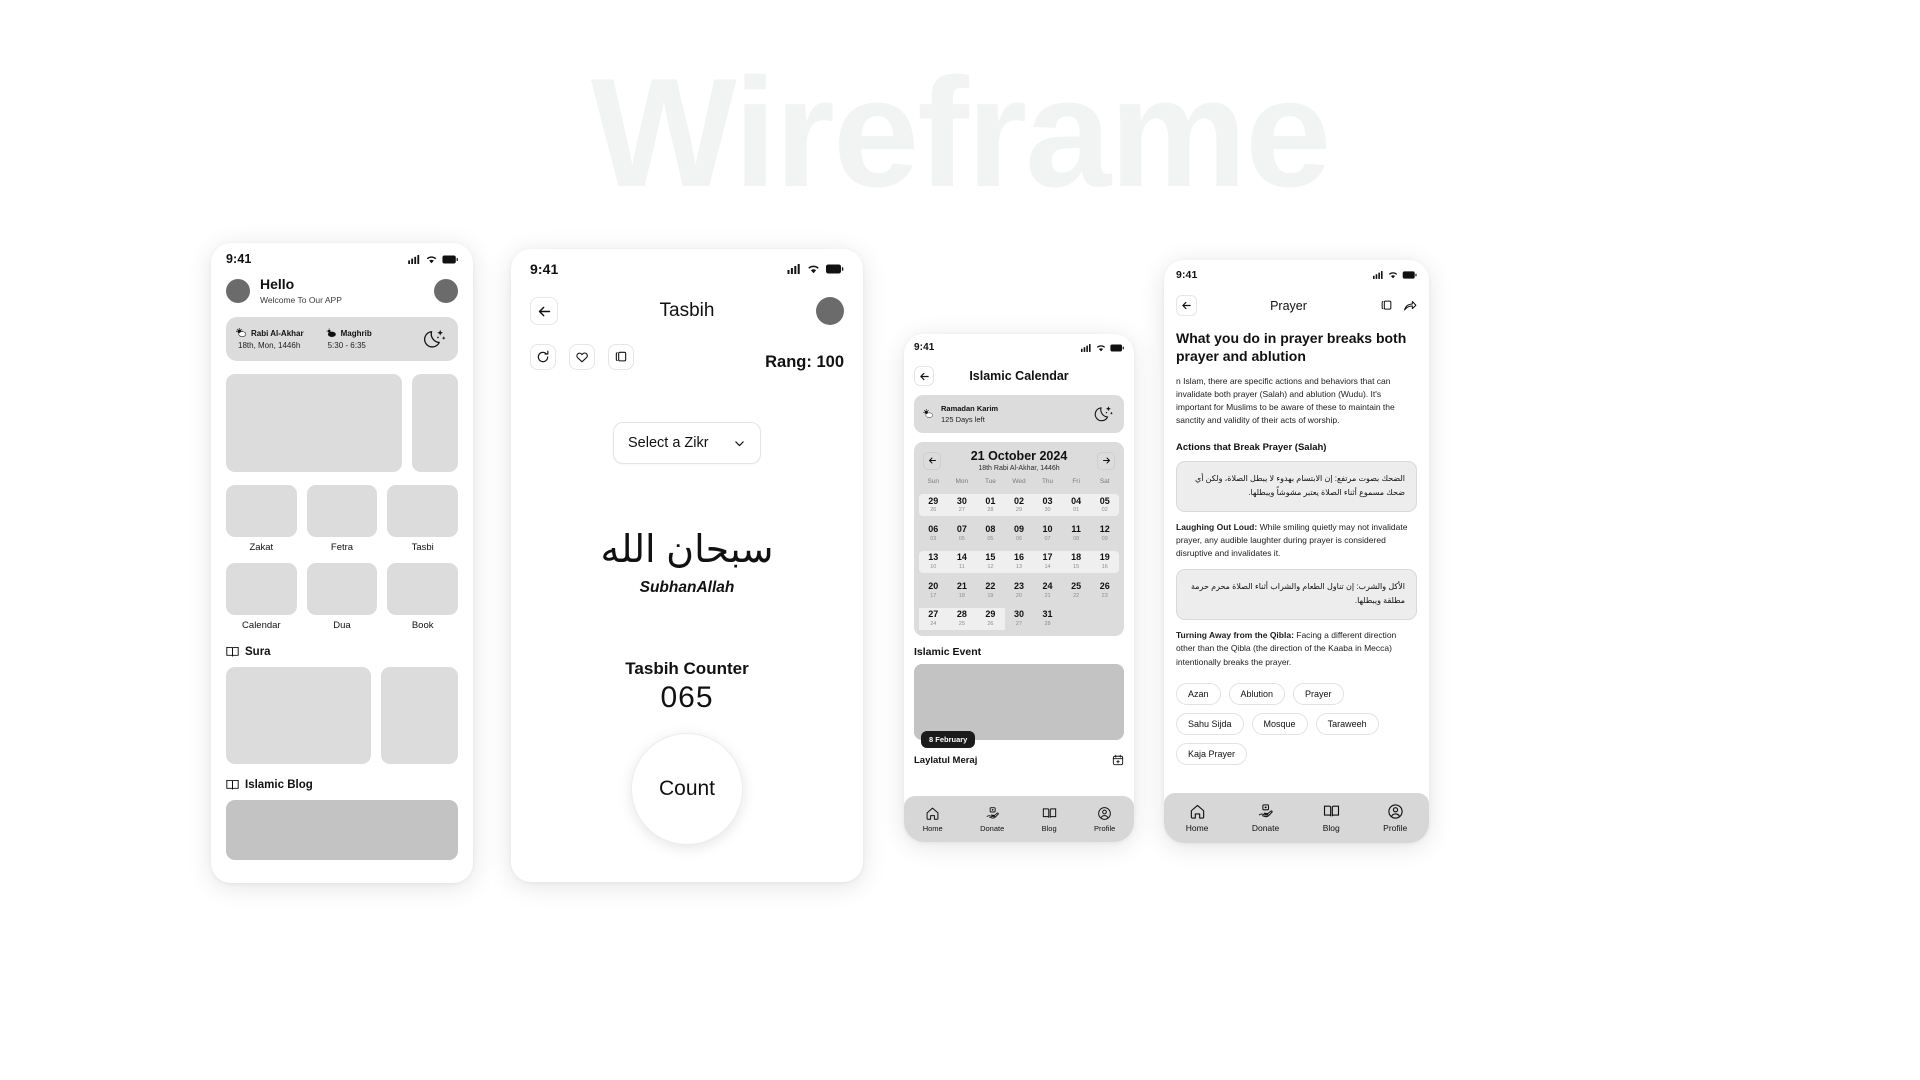 The height and width of the screenshot is (1080, 1920). What do you see at coordinates (962, 619) in the screenshot?
I see `calendar-day-cell: 28 25` at bounding box center [962, 619].